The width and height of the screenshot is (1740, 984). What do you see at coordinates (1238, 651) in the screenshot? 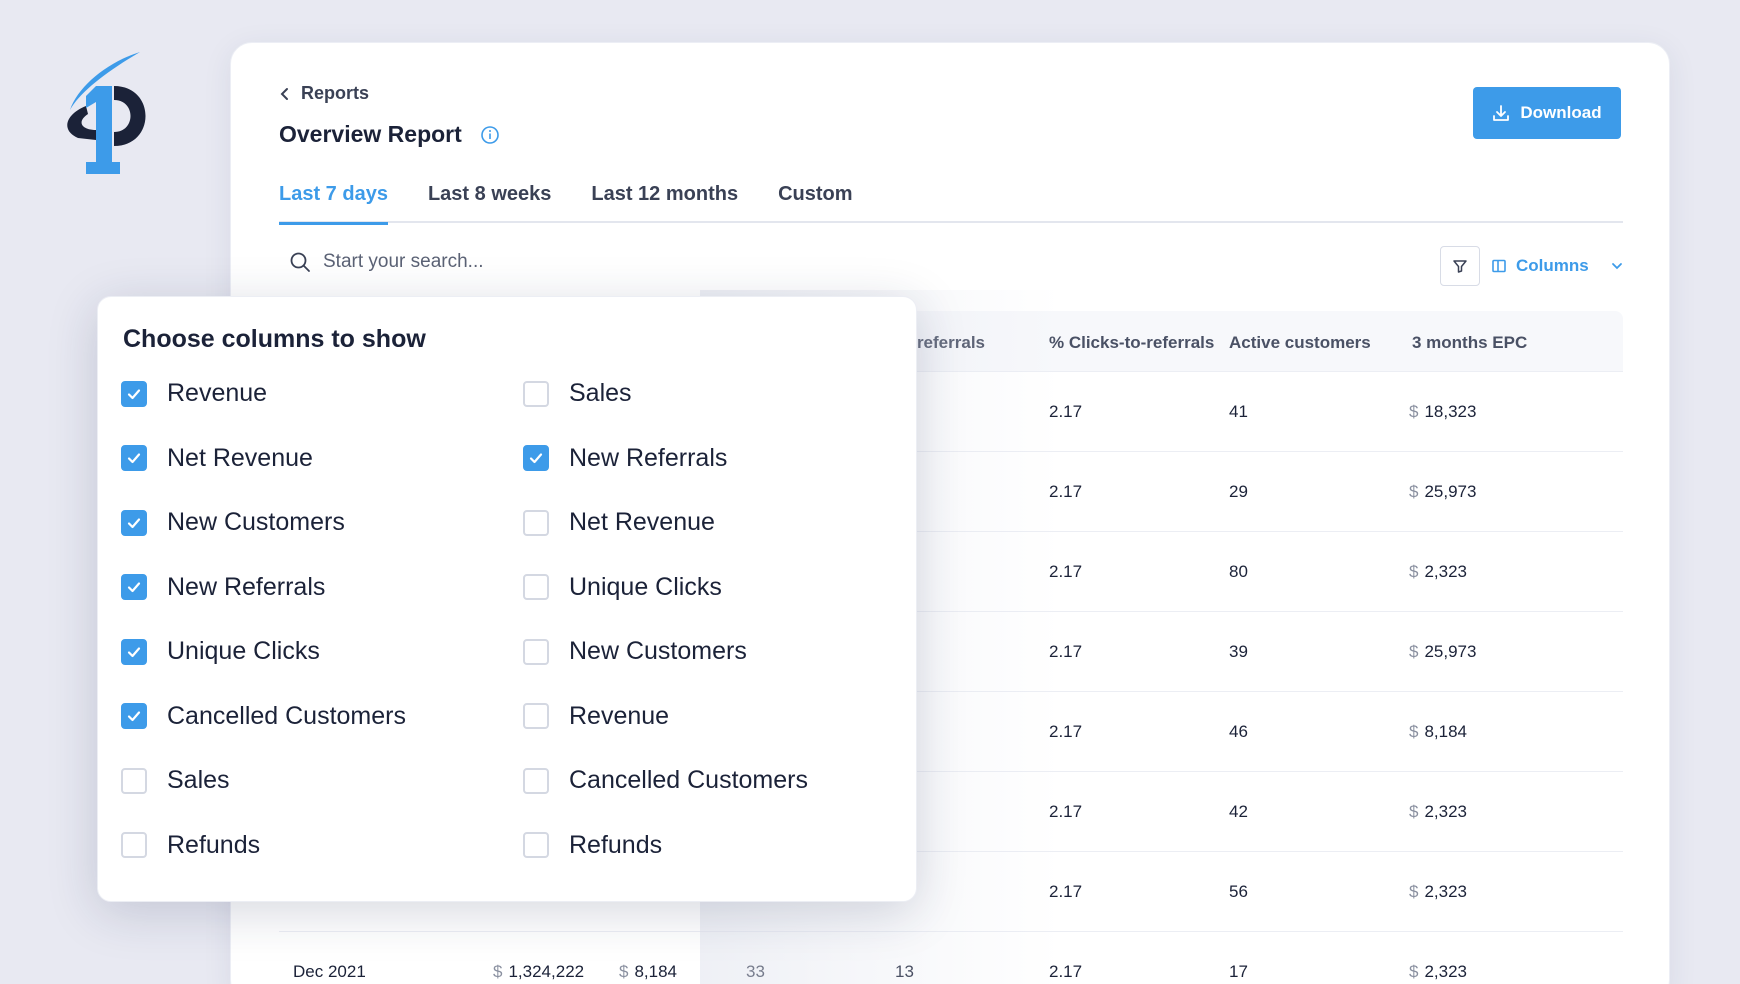
I see `cell-active-customers: 39` at bounding box center [1238, 651].